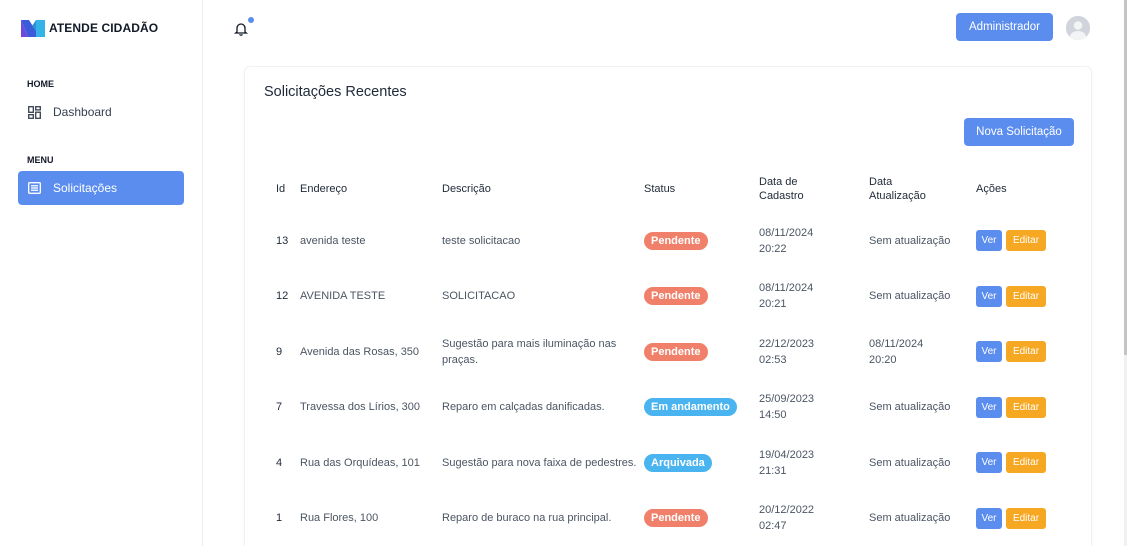 The width and height of the screenshot is (1127, 546). Describe the element at coordinates (814, 189) in the screenshot. I see `column-header-data-cadastro: Data de Cadastro` at that location.